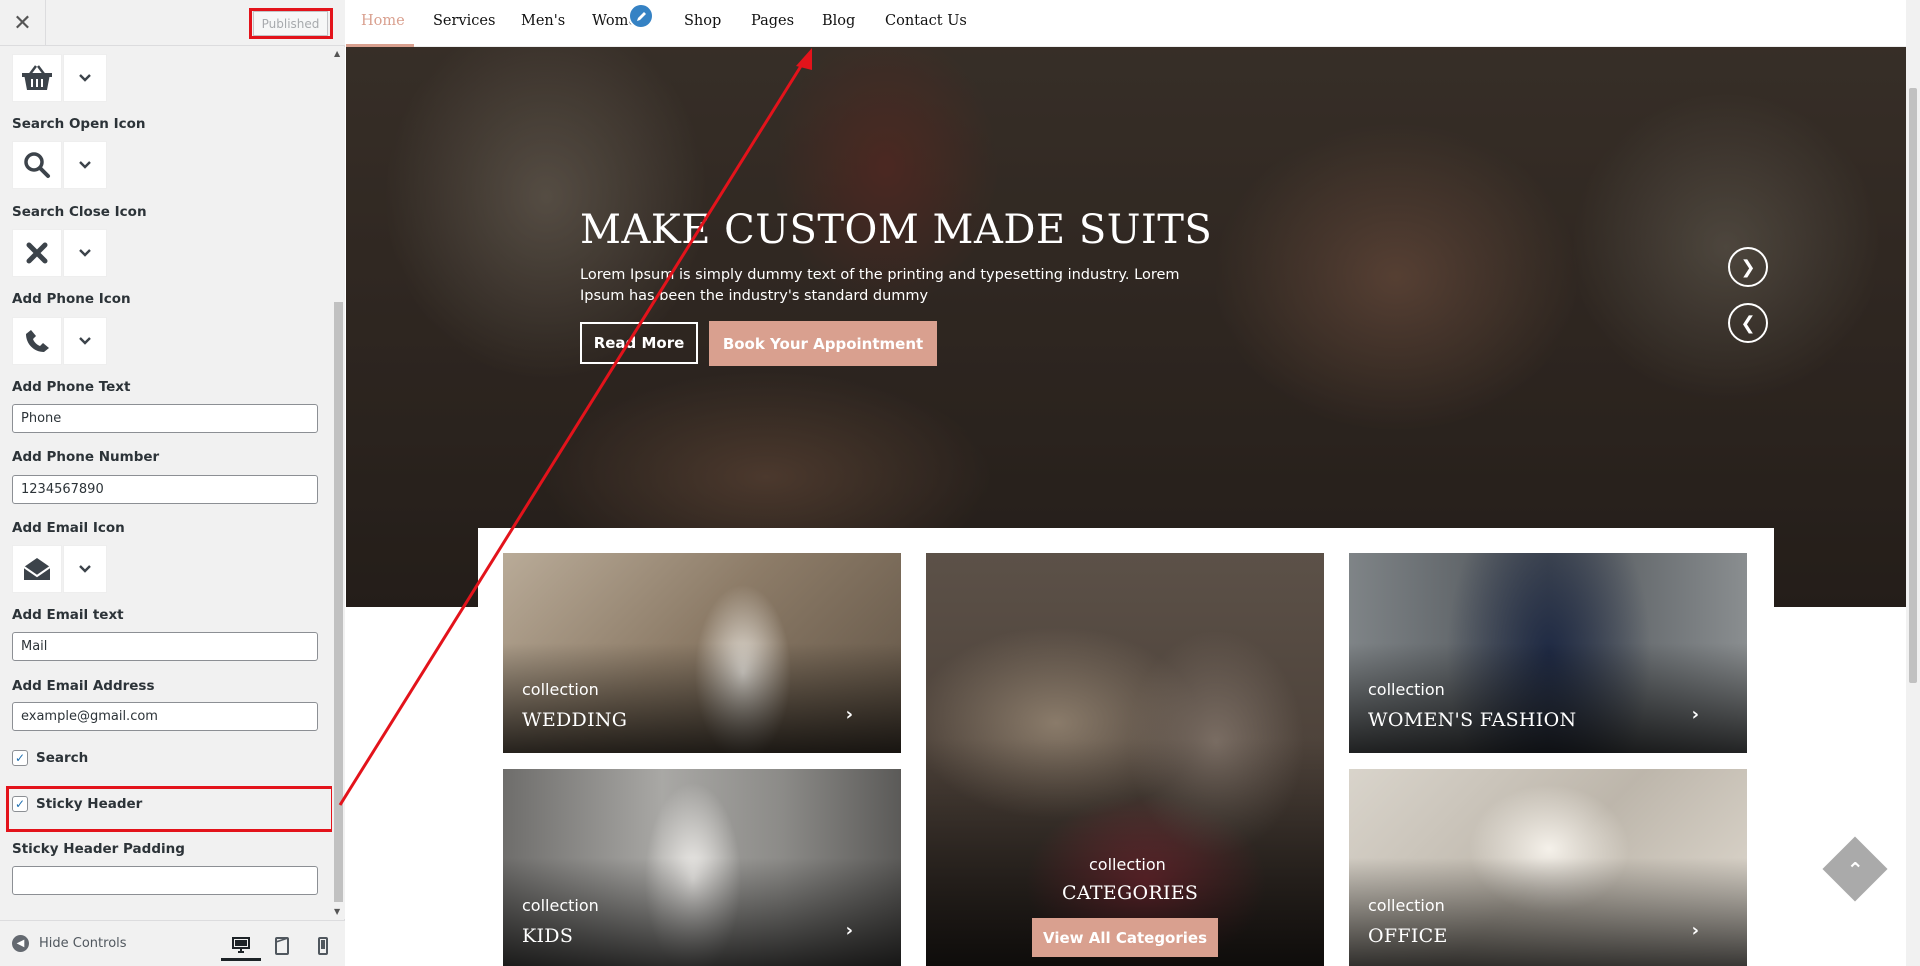  I want to click on category-title: WOMEN'S FASHION, so click(1472, 720).